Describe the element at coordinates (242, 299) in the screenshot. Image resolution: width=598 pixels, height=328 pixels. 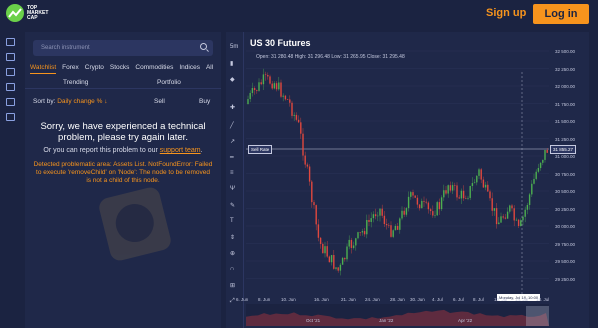
I see `x-tick-label: 6. Jun` at that location.